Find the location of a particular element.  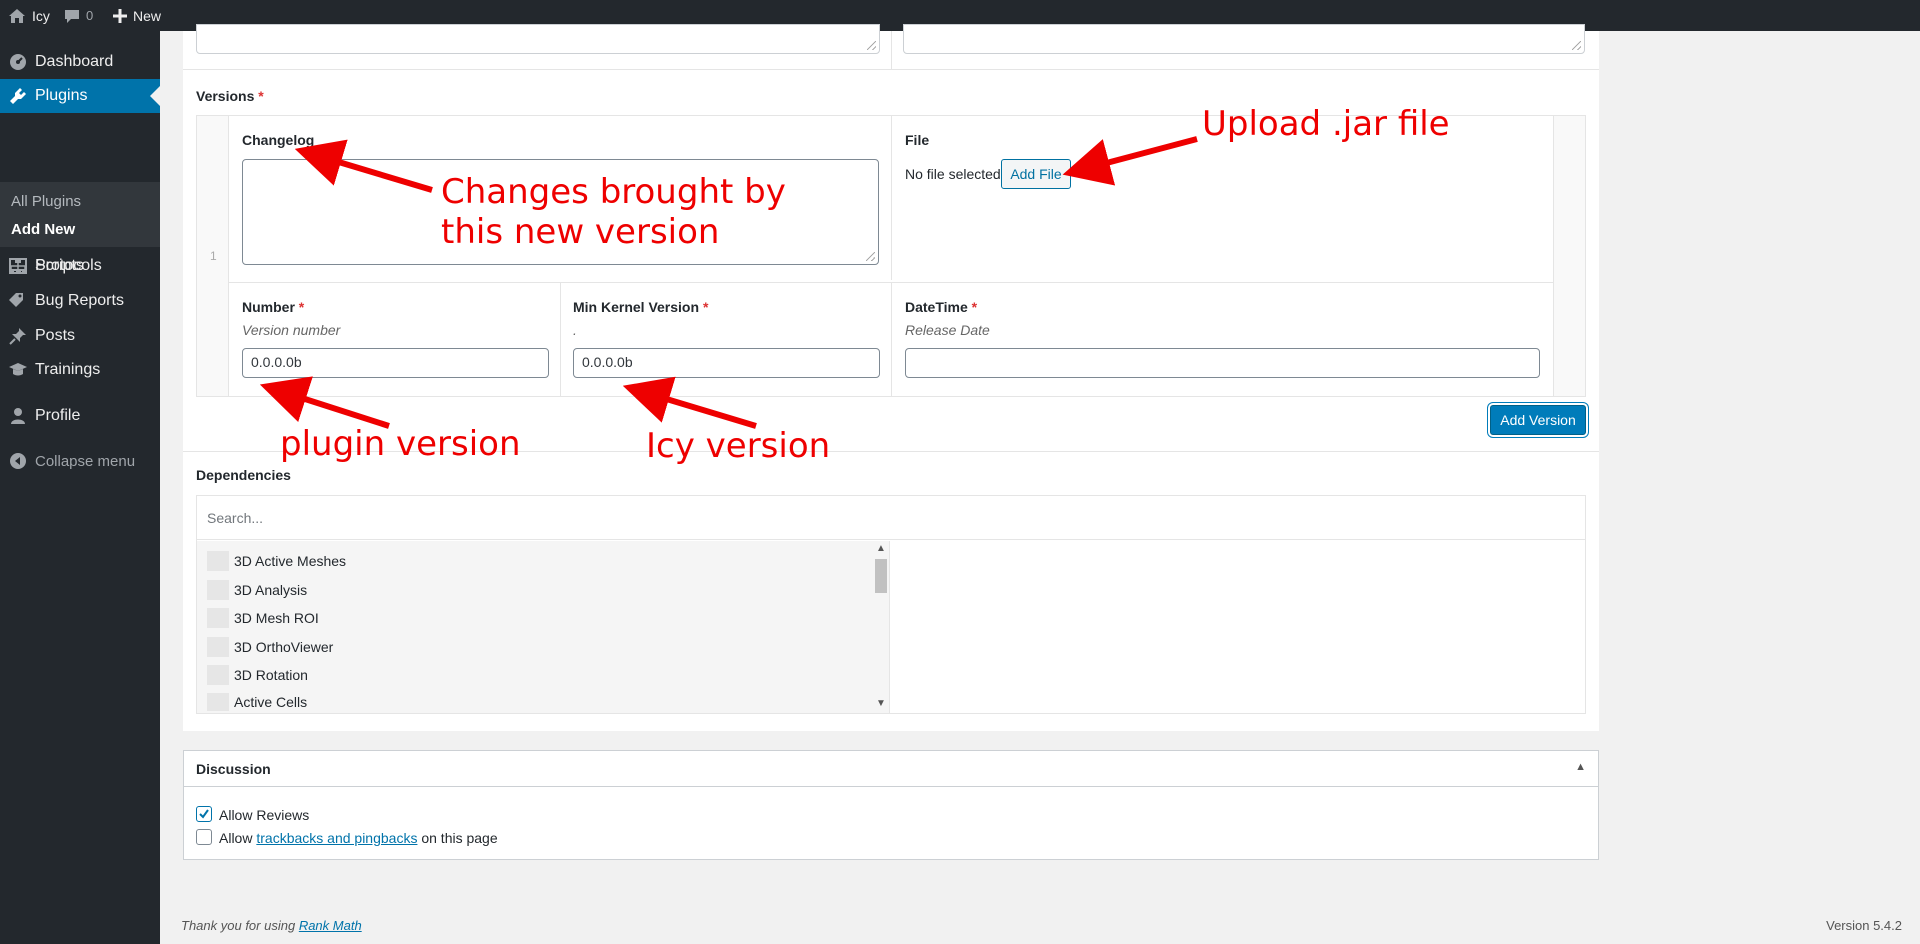

sidebar-item-trainings: Trainings is located at coordinates (80, 370).